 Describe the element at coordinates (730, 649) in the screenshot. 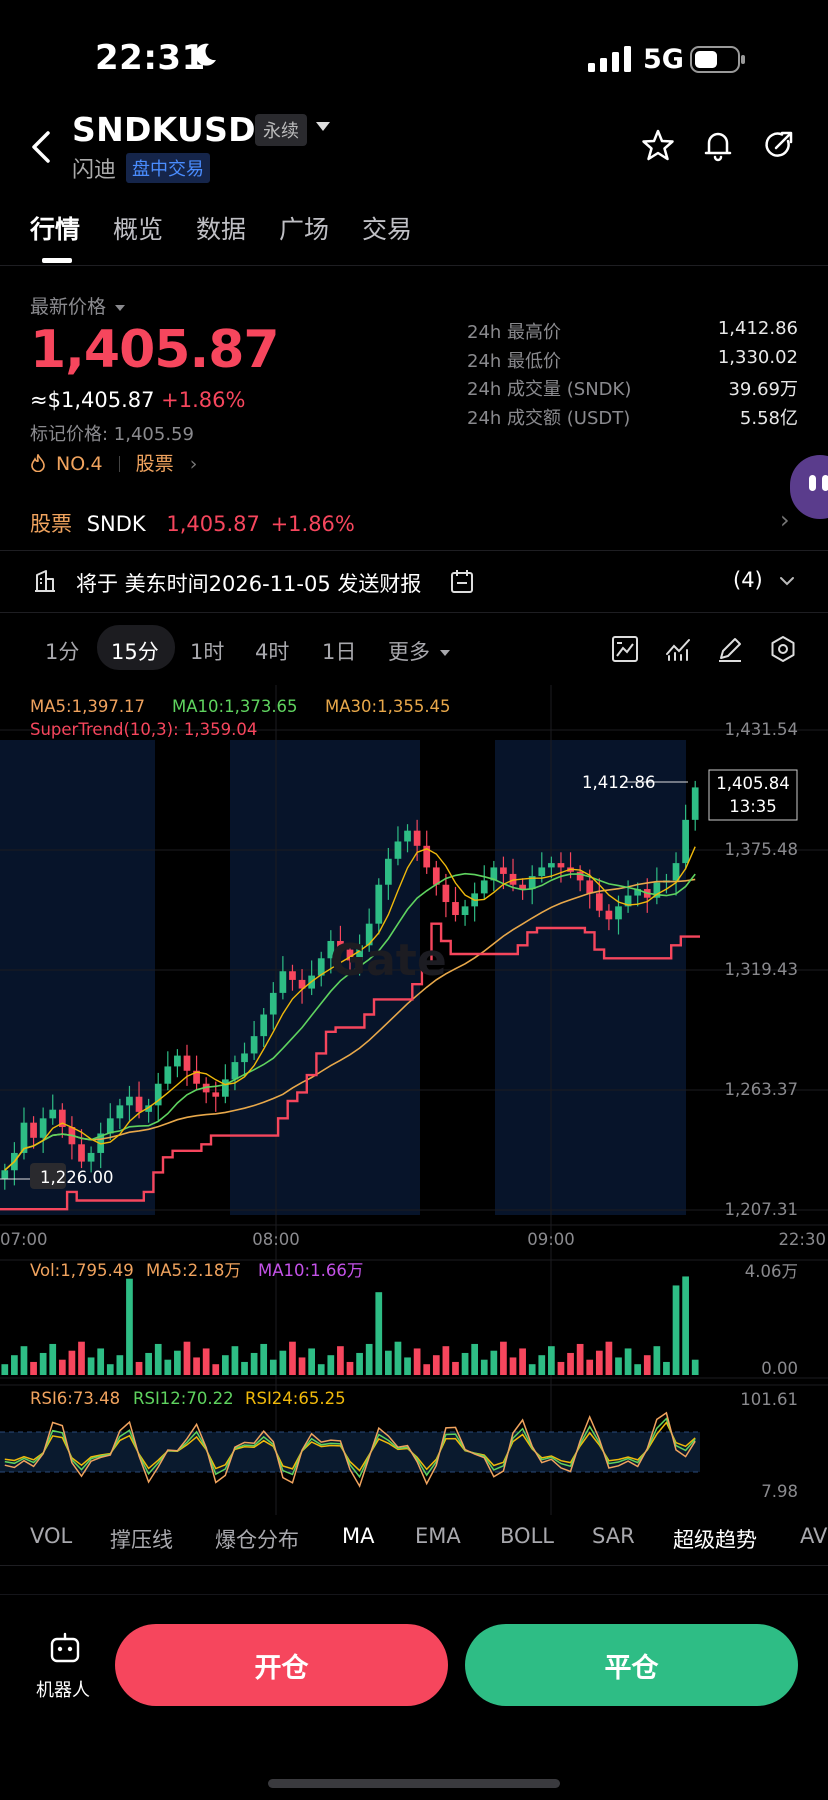

I see `draw-pen-icon` at that location.